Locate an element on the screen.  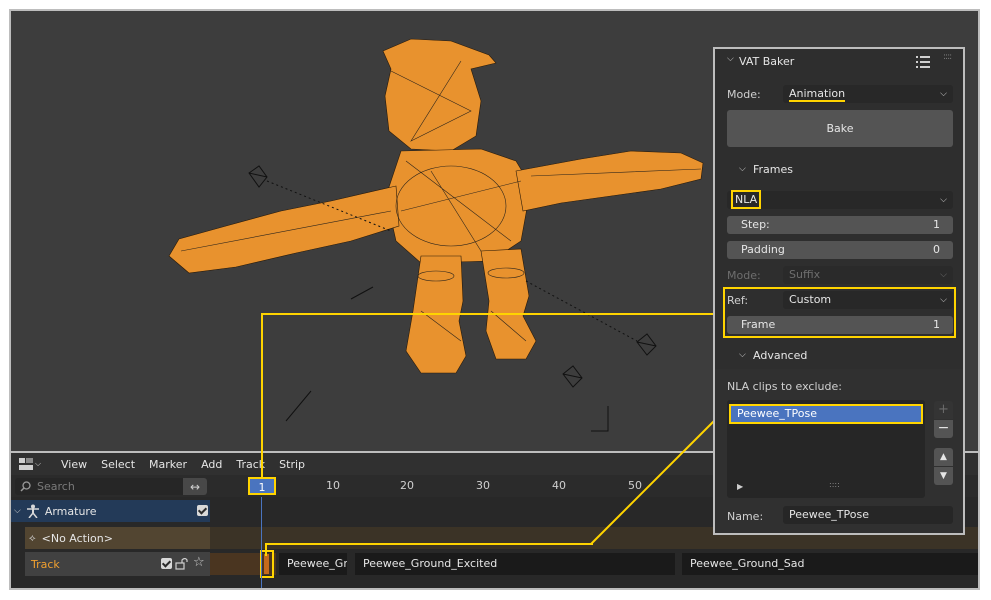
search-placeholder: Search is located at coordinates (56, 486).